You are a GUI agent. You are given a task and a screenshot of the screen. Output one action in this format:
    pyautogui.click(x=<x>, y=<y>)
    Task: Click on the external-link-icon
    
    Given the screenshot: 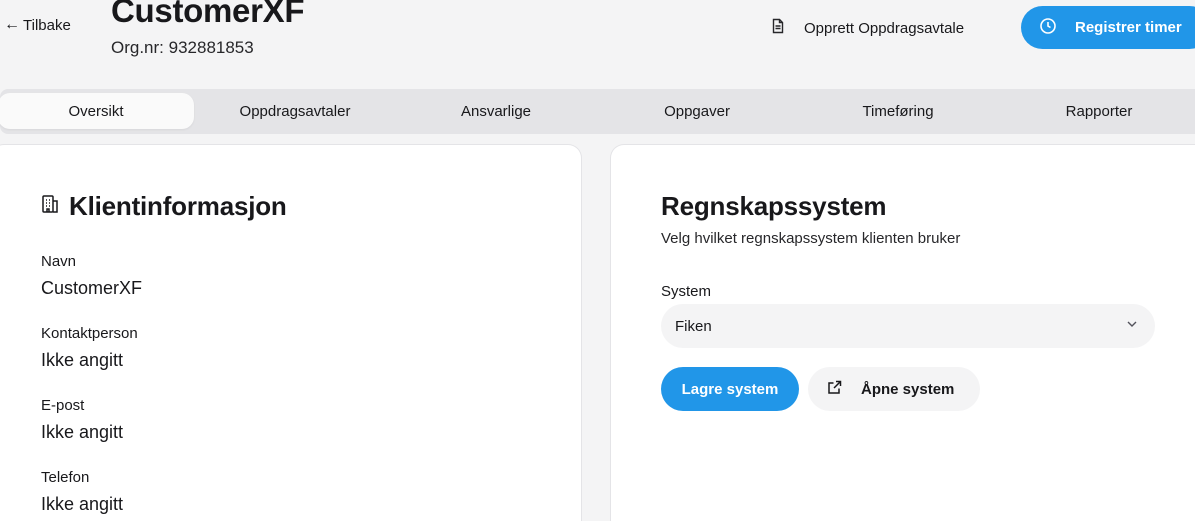 What is the action you would take?
    pyautogui.click(x=834, y=389)
    